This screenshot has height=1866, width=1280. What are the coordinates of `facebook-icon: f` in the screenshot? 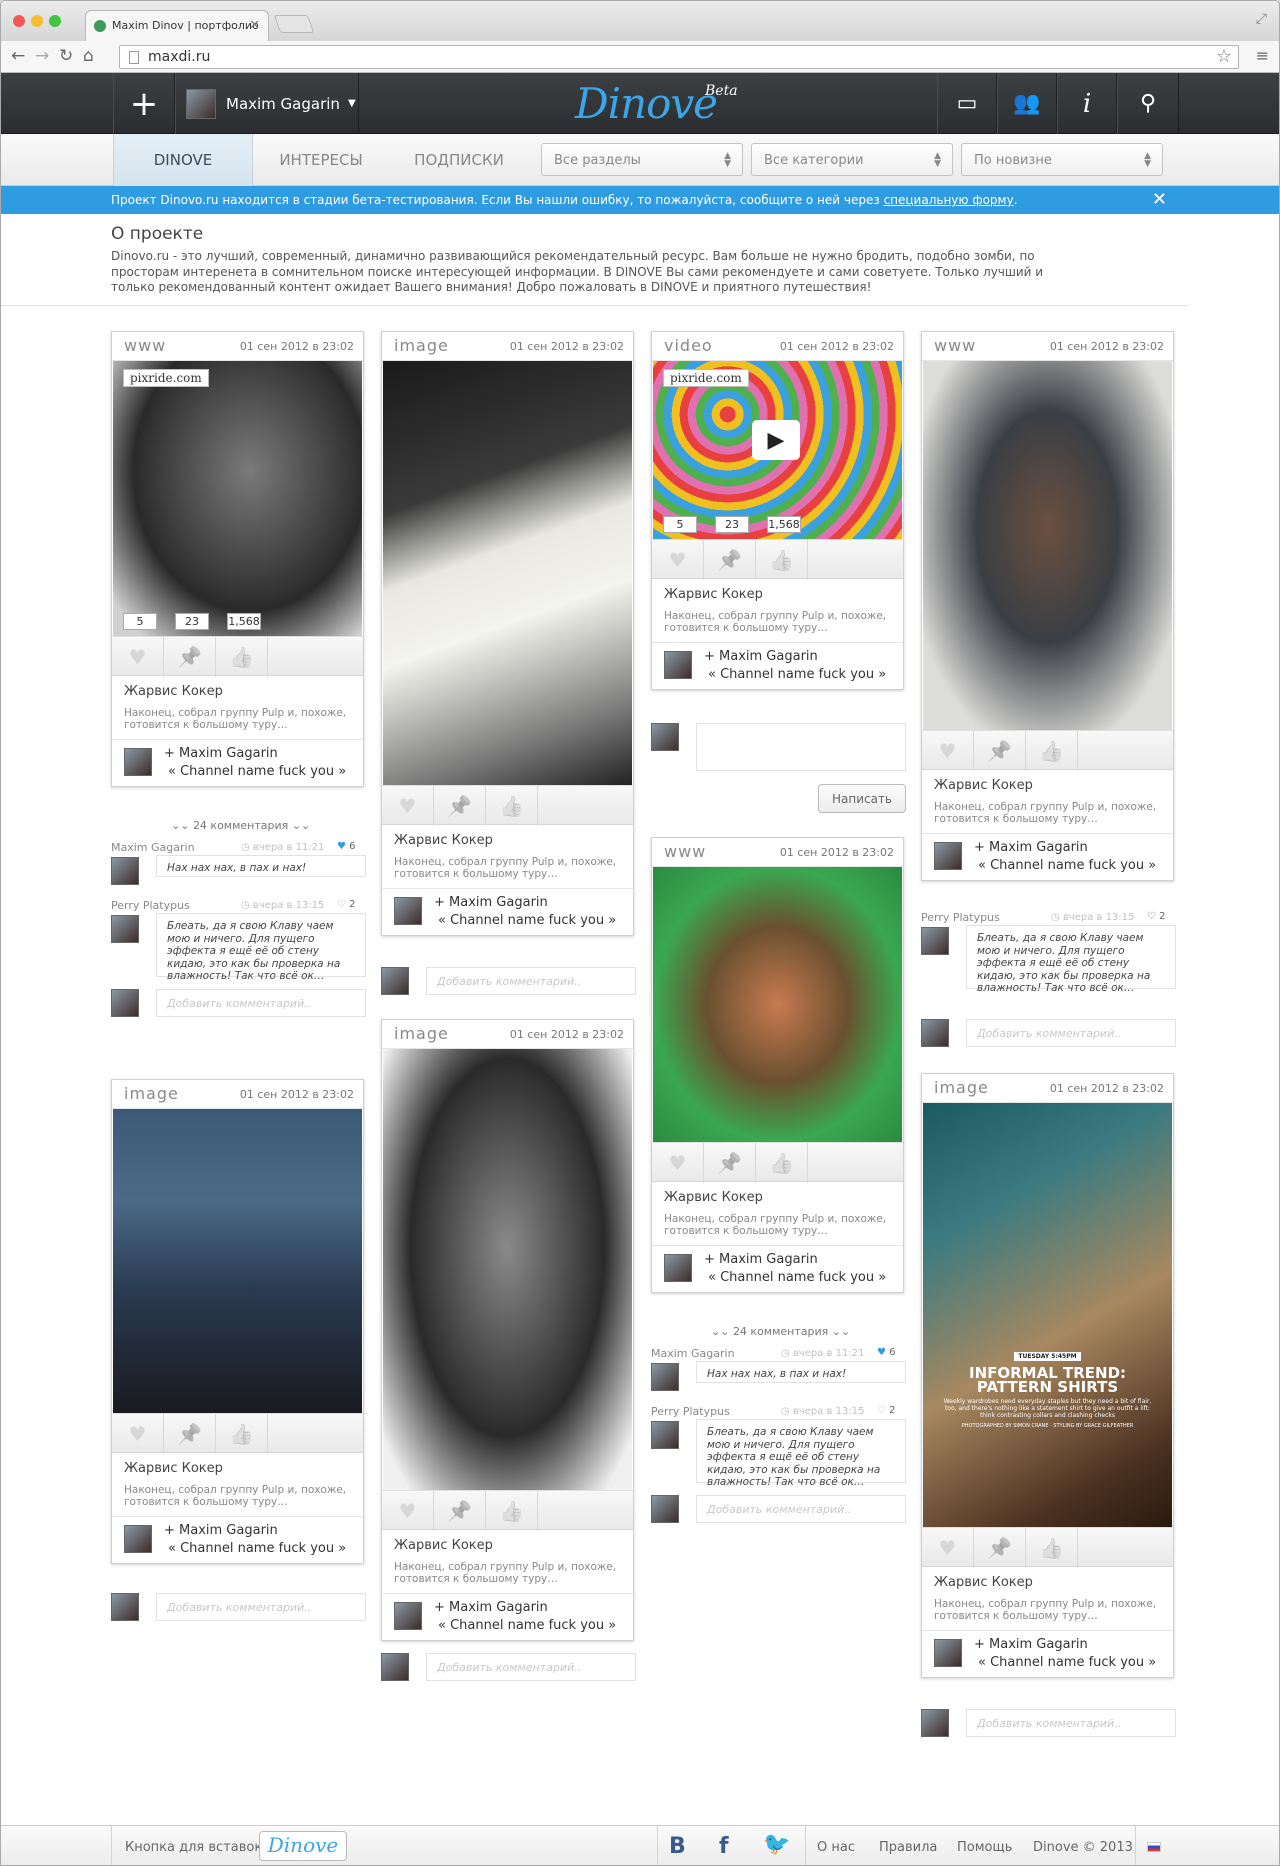 It's located at (724, 1846).